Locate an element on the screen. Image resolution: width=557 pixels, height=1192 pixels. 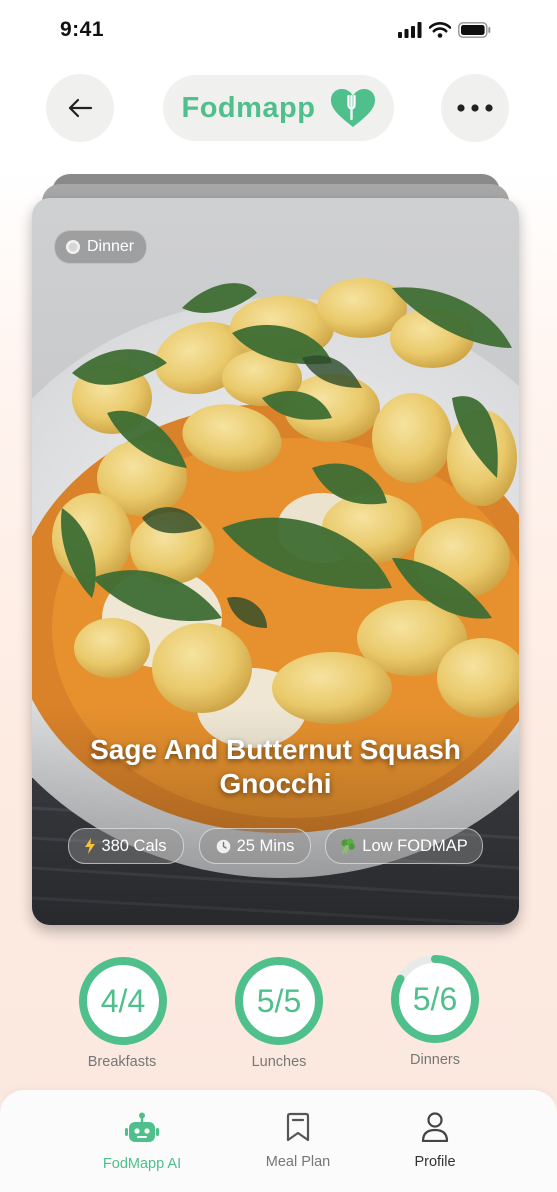
progress-value: 5/6 is located at coordinates (435, 998).